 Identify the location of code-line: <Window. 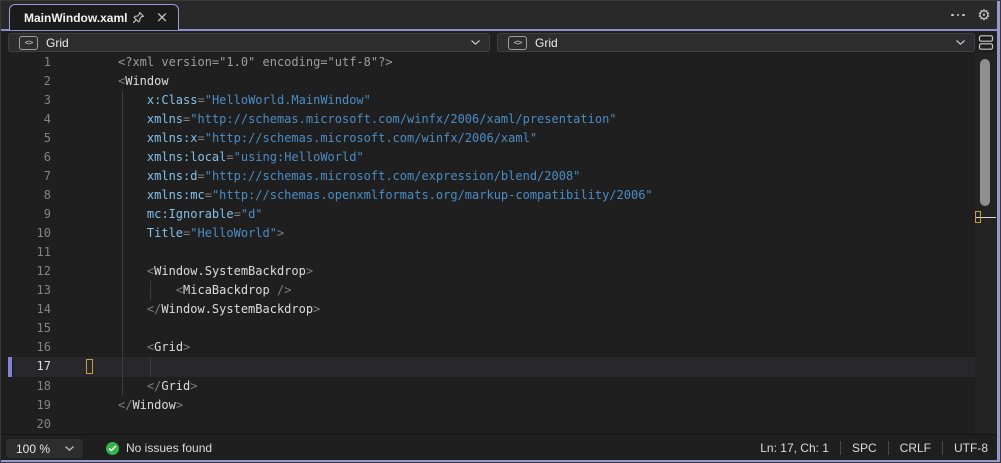
(543, 81).